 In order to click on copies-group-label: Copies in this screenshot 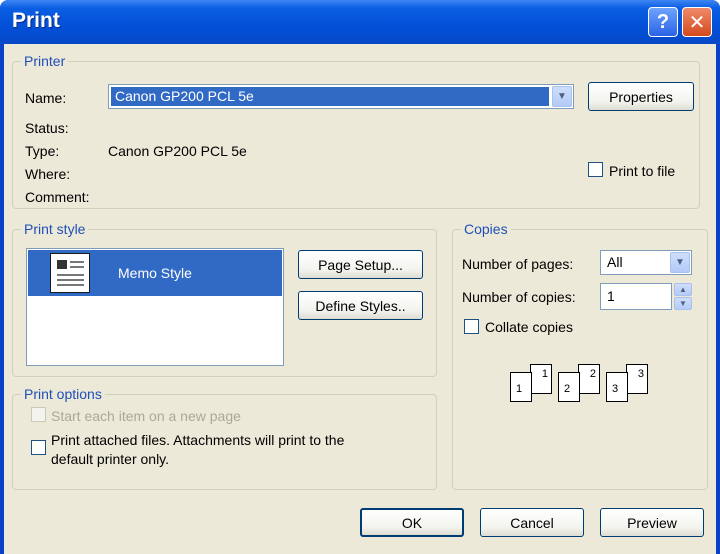, I will do `click(486, 229)`.